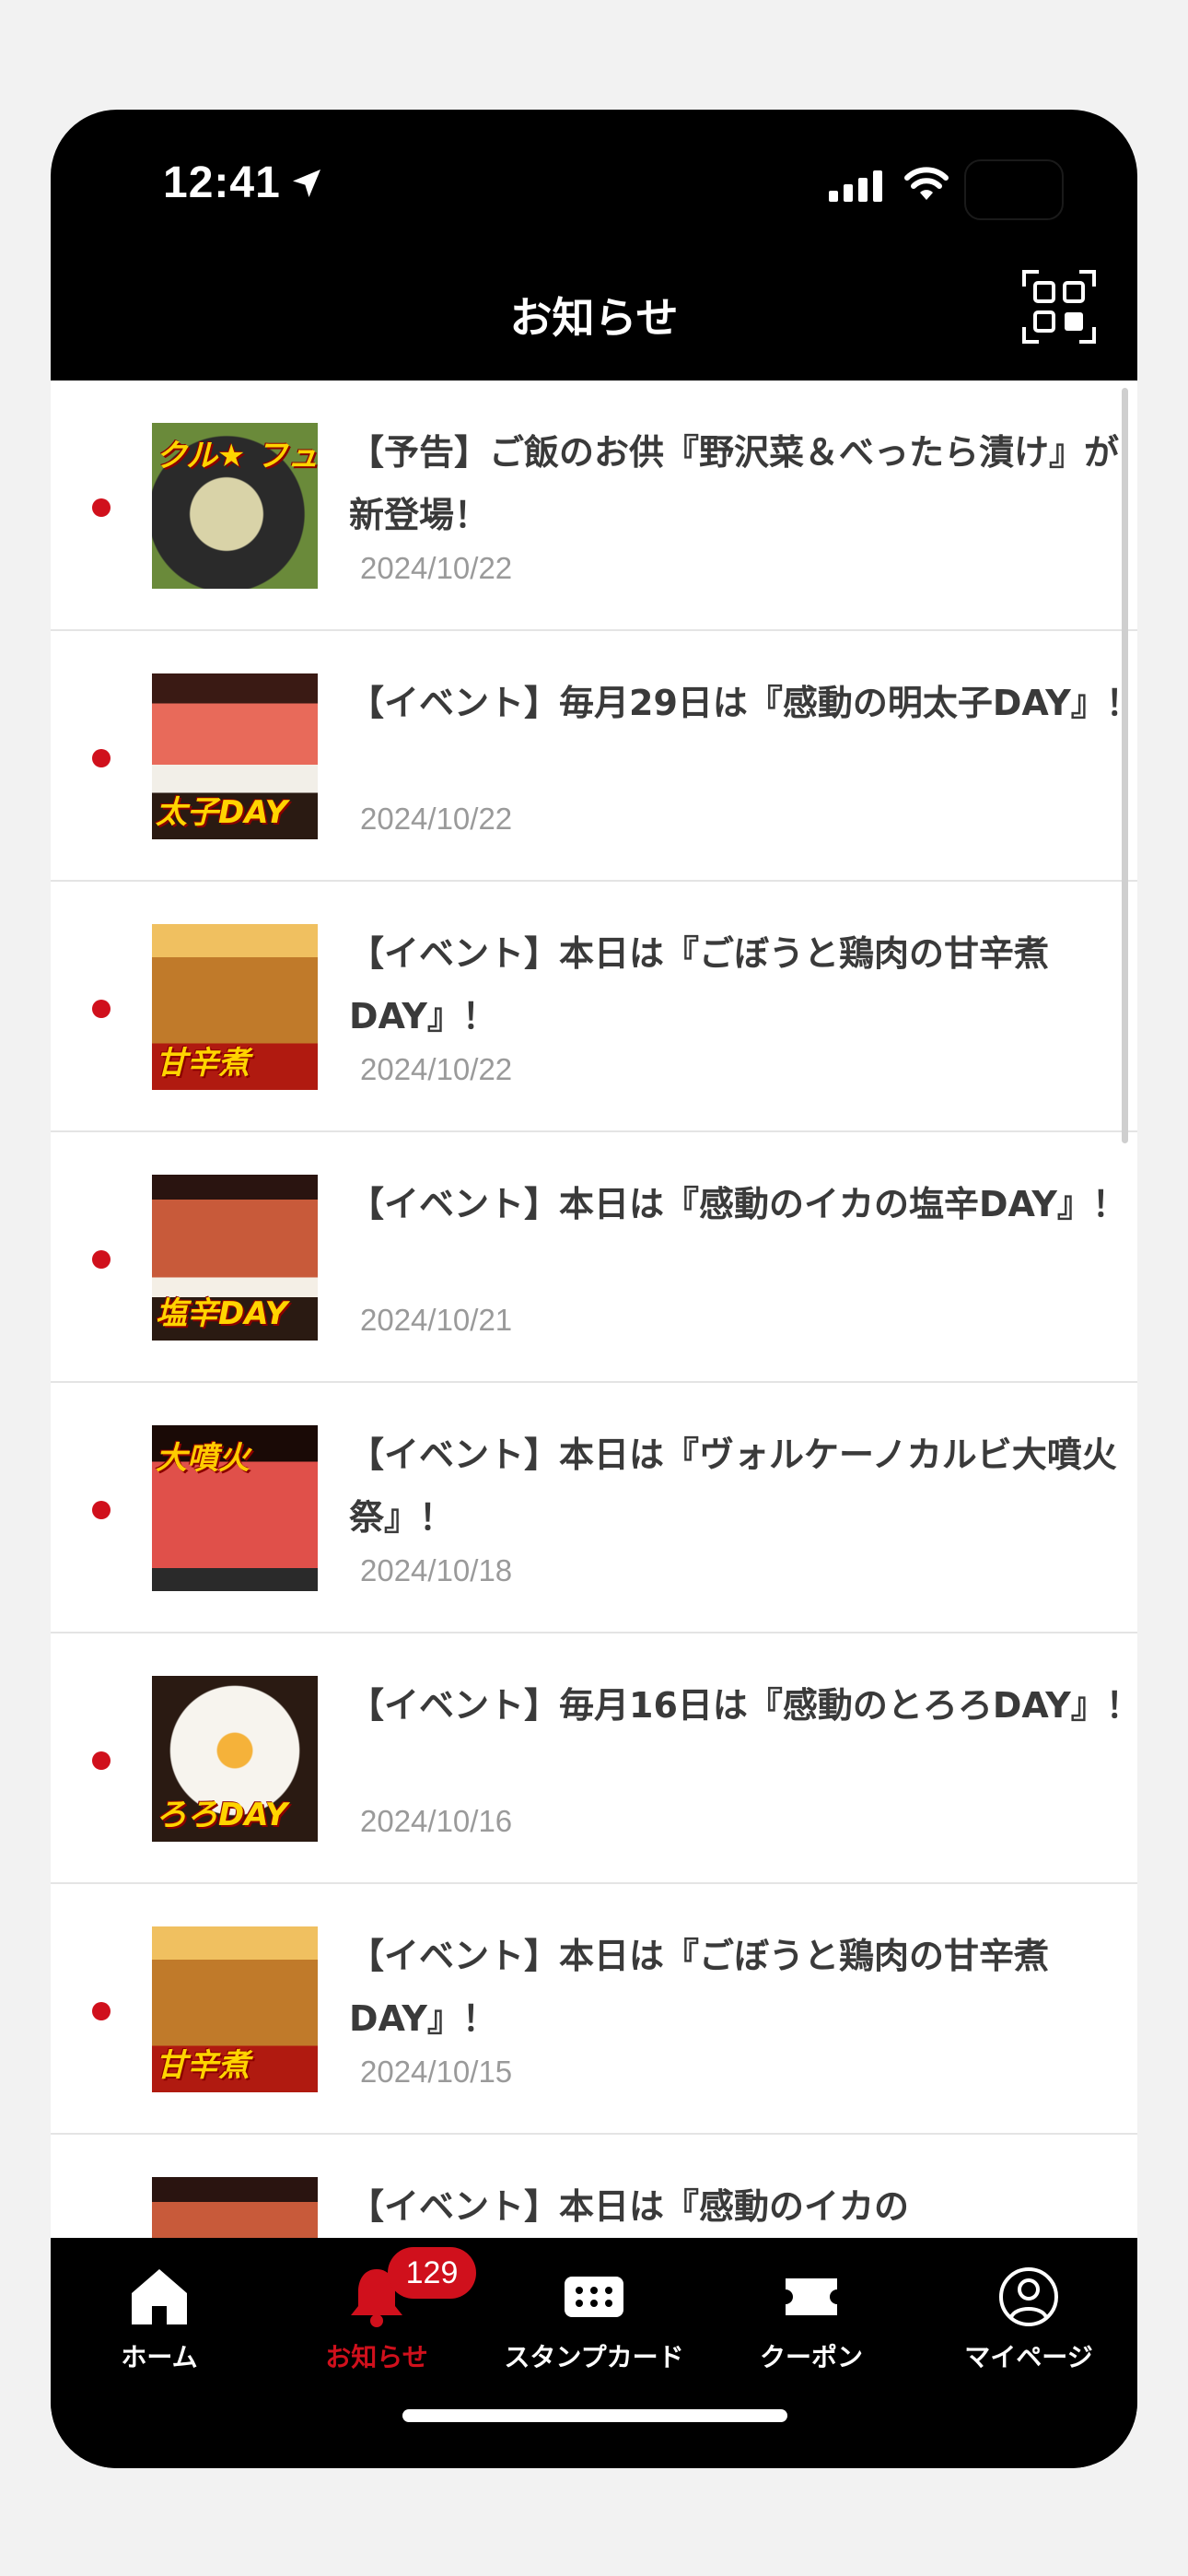  I want to click on battery-indicator, so click(1014, 189).